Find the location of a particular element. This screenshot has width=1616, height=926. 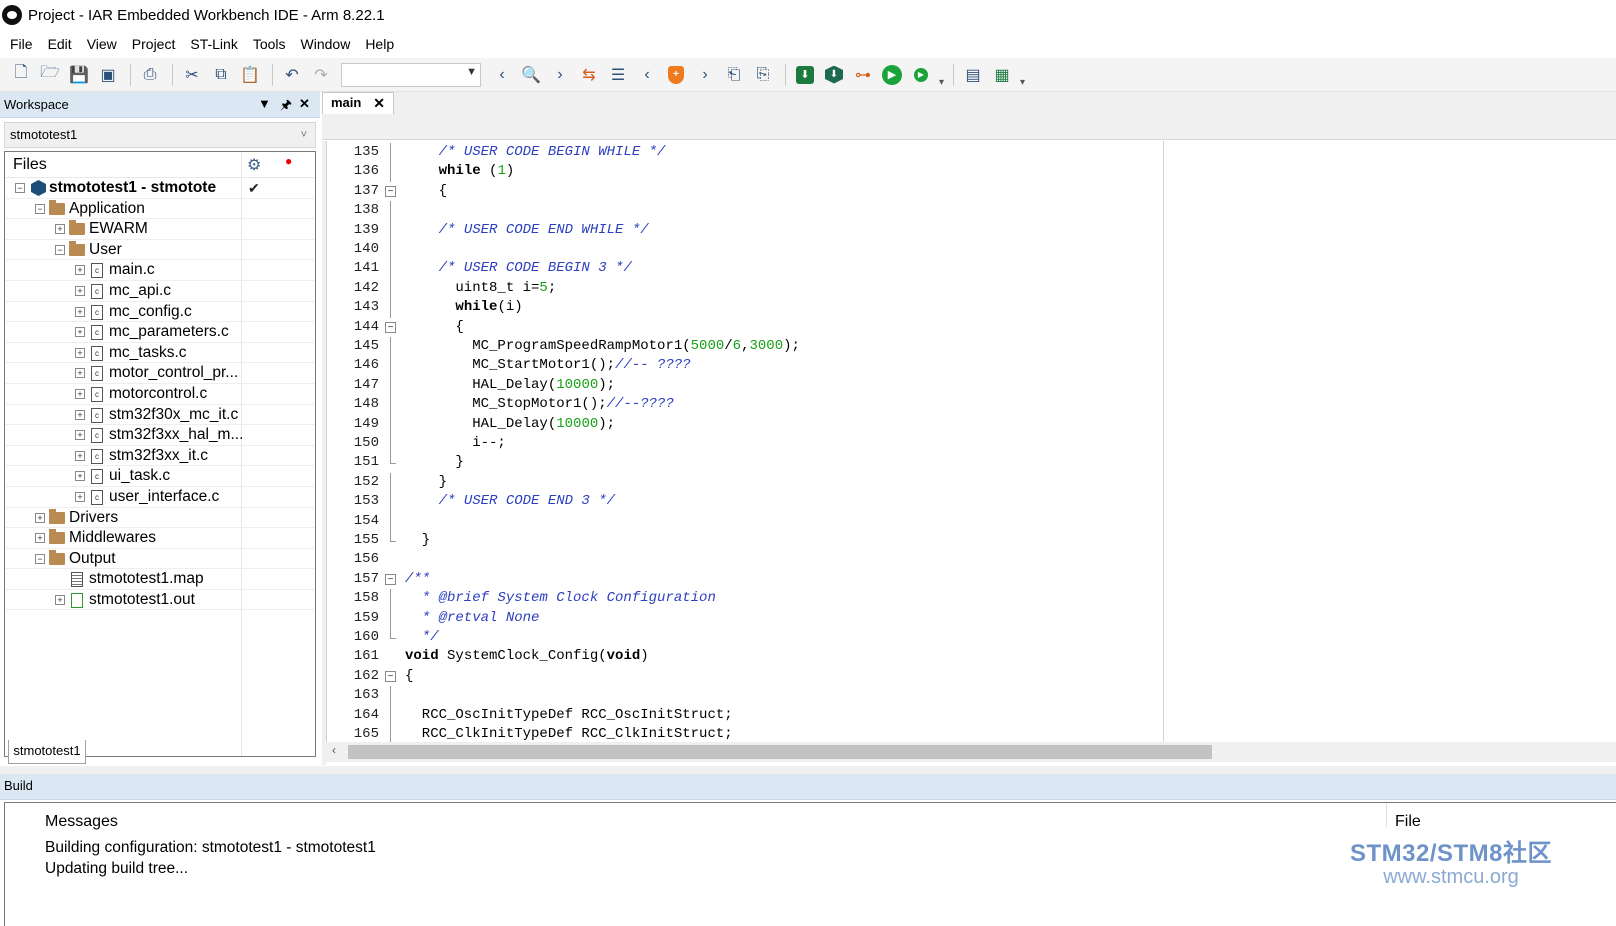

tree-item: + EWARM is located at coordinates (160, 229).